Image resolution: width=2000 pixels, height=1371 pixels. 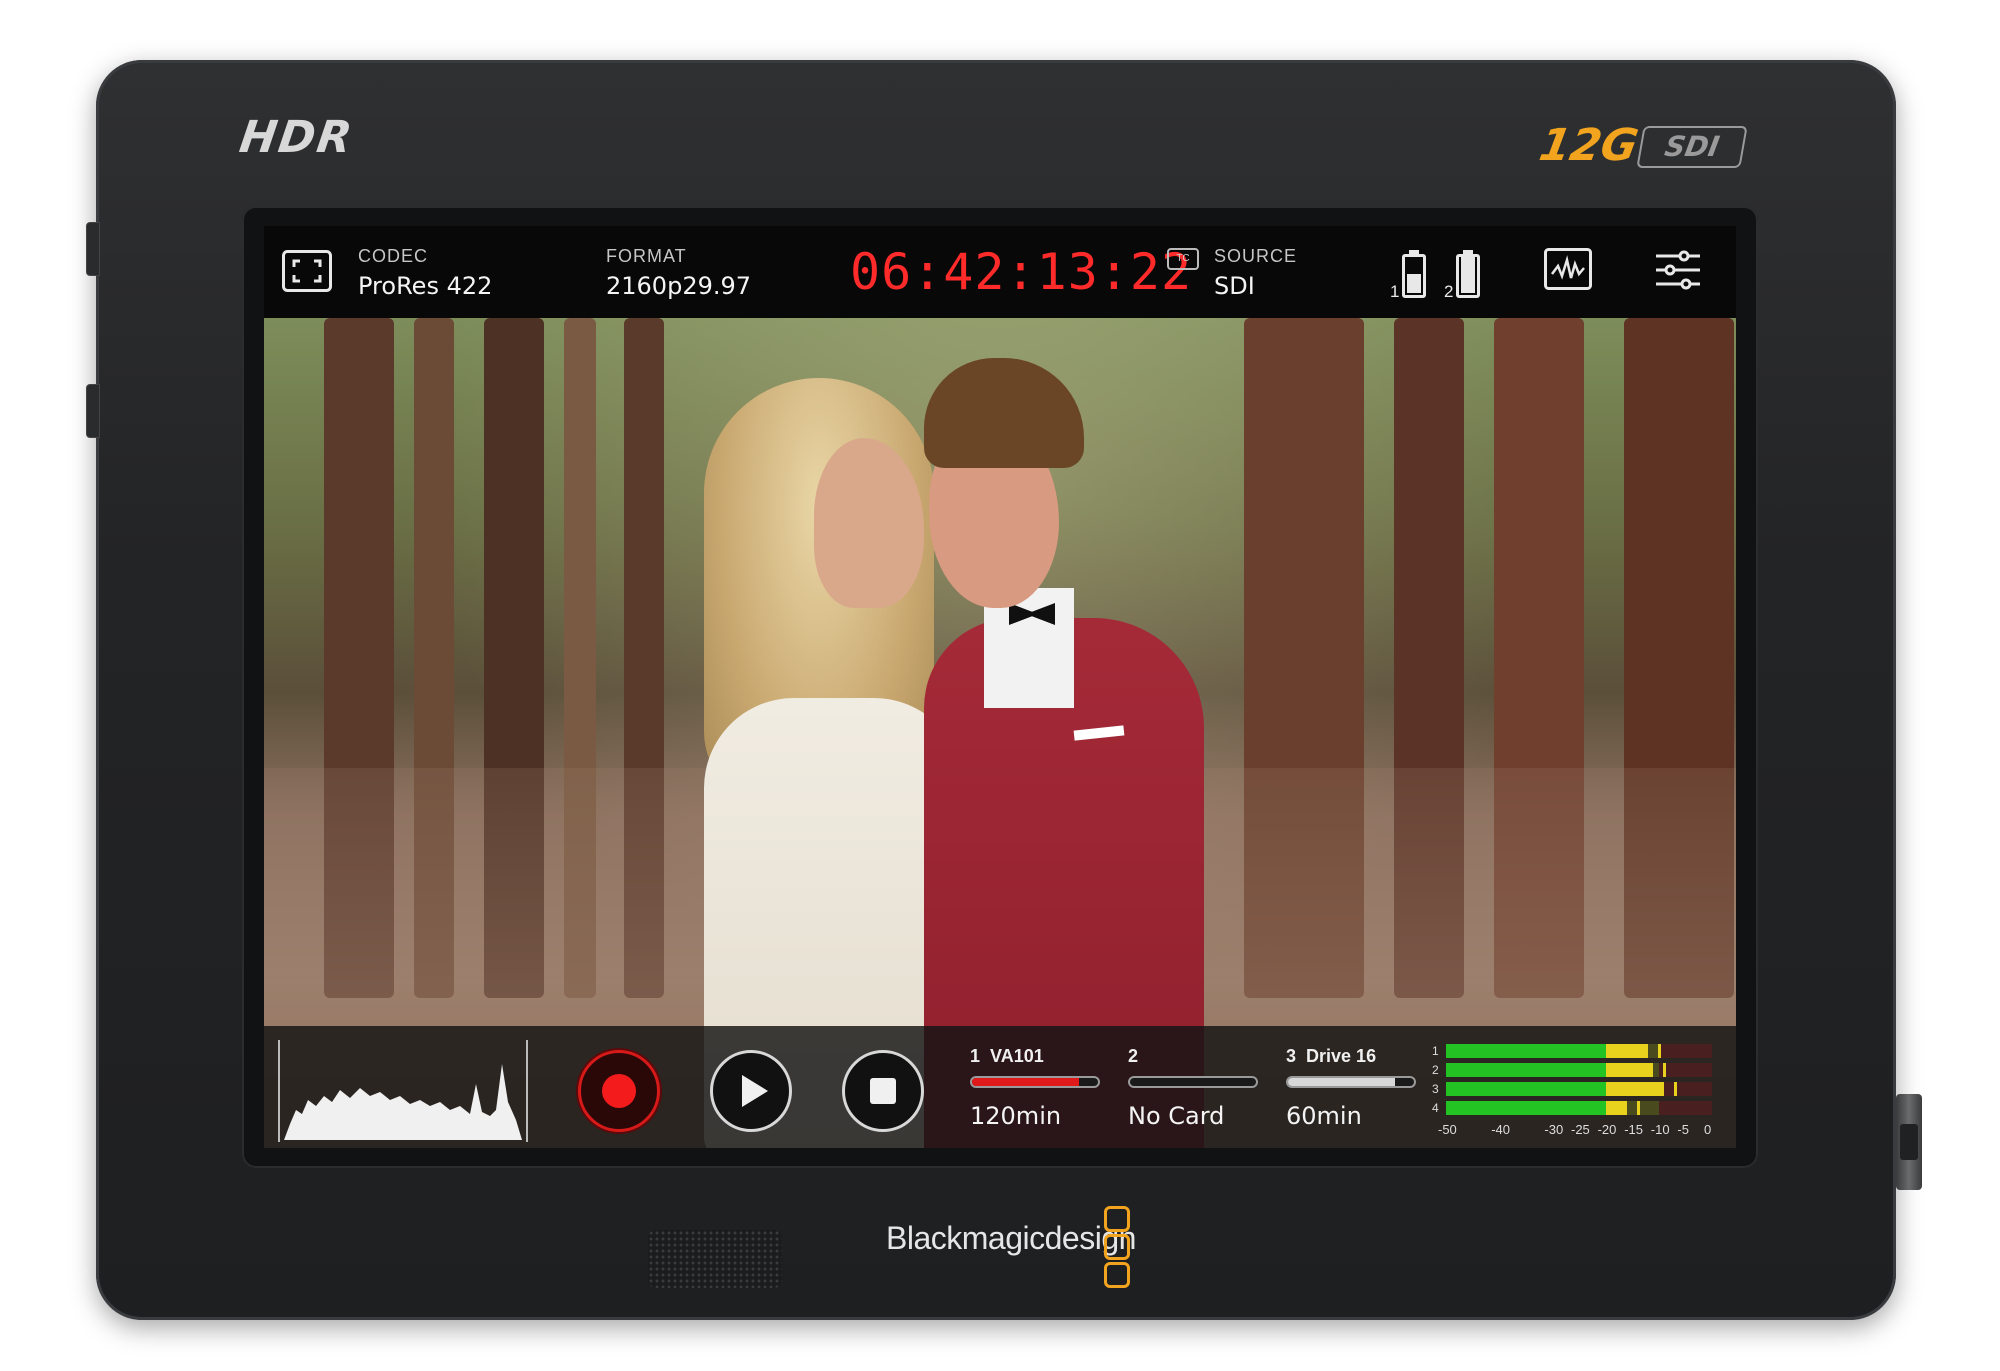 What do you see at coordinates (307, 271) in the screenshot?
I see `fullscreen-icon` at bounding box center [307, 271].